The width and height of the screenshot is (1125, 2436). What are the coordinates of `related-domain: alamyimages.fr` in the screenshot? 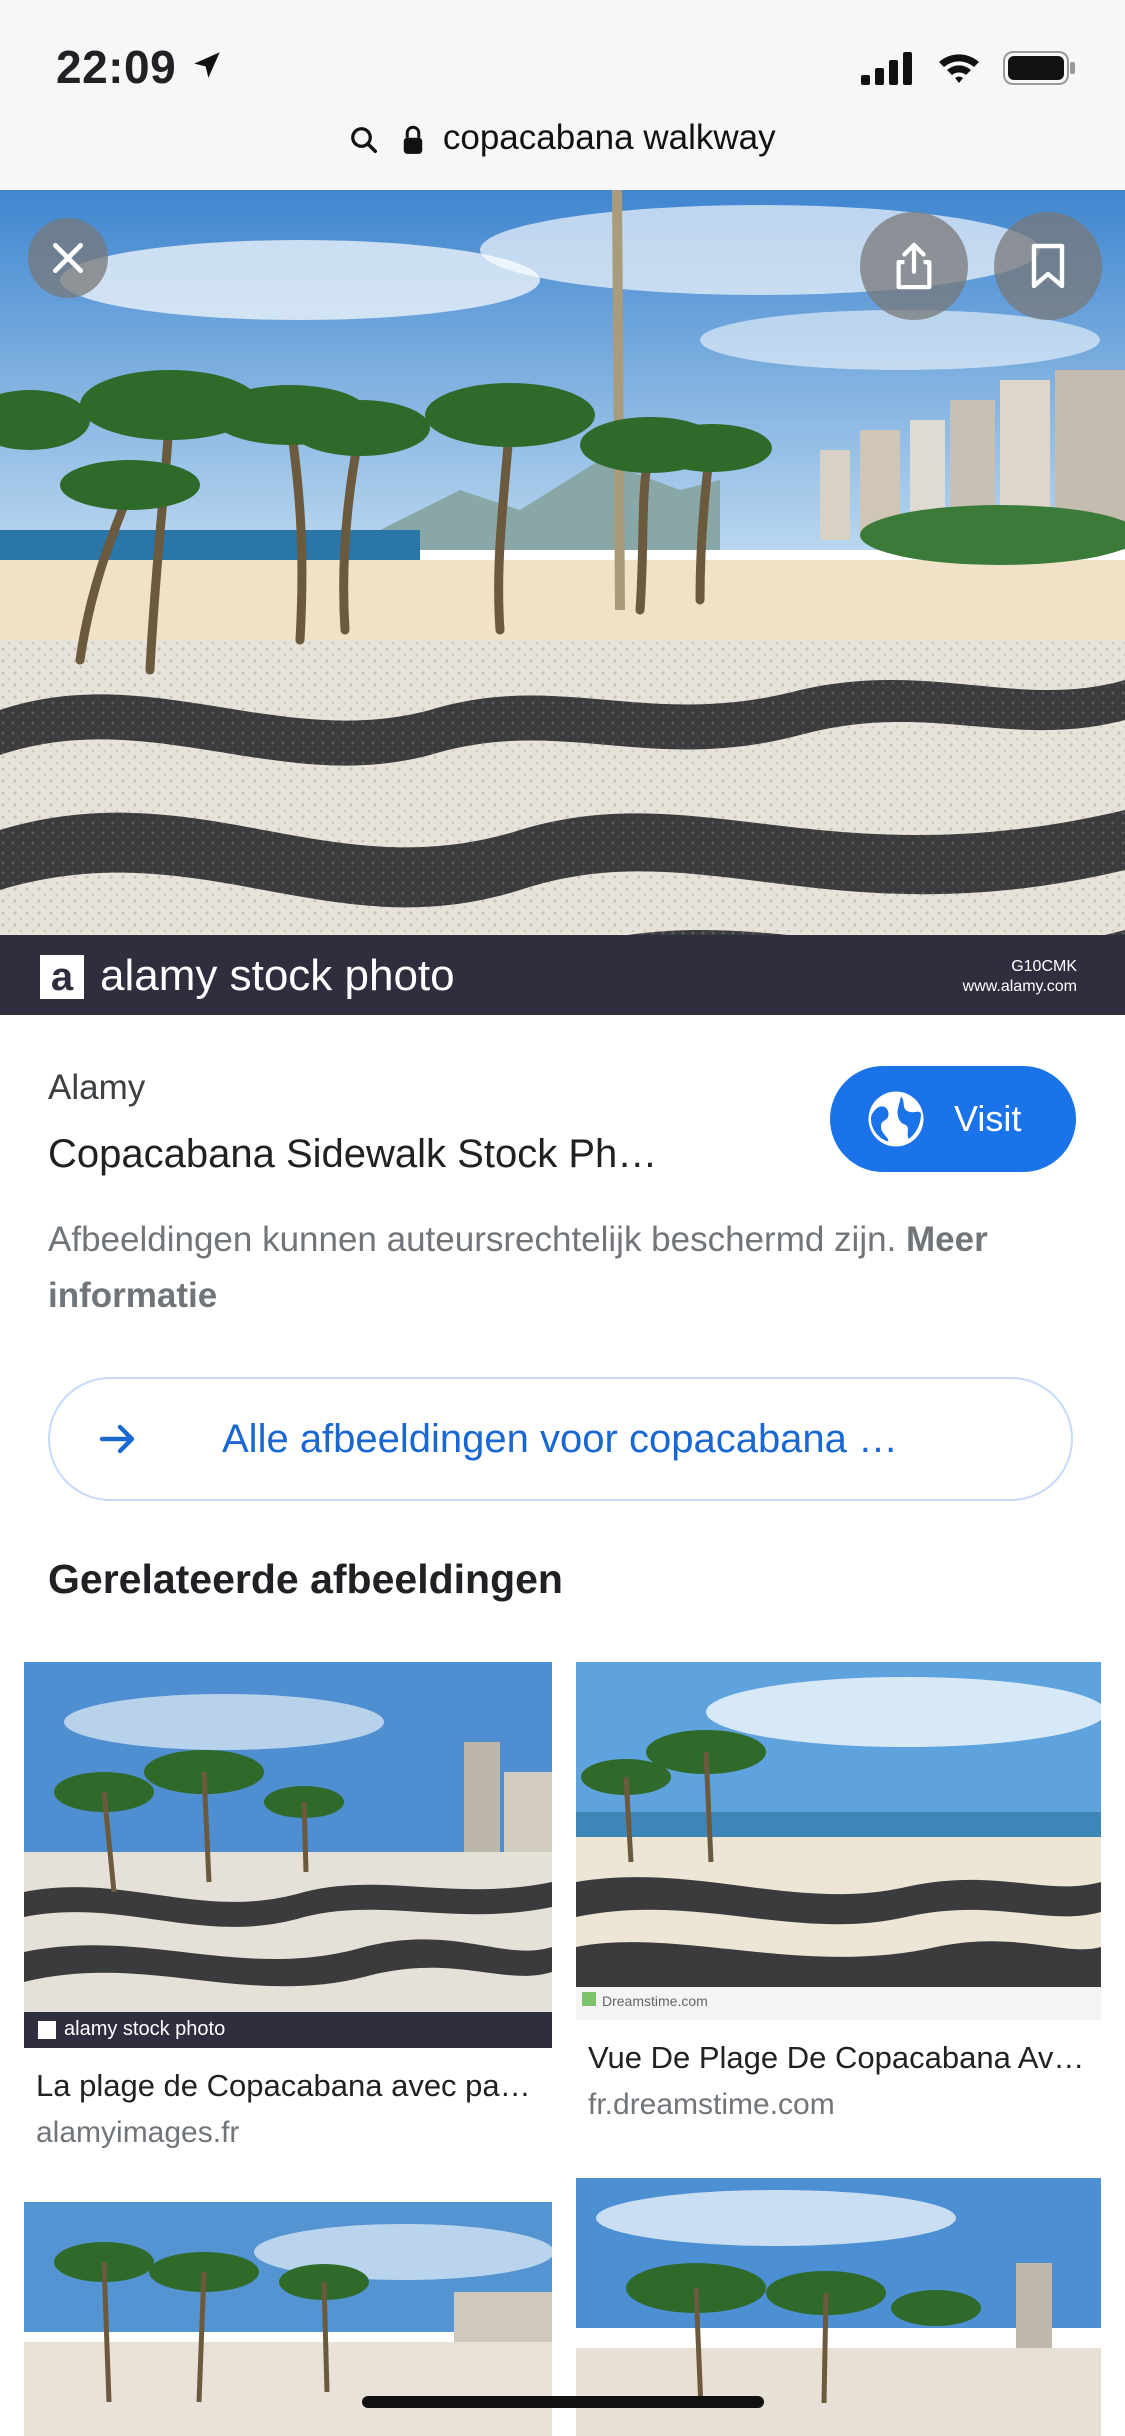 It's located at (138, 2132).